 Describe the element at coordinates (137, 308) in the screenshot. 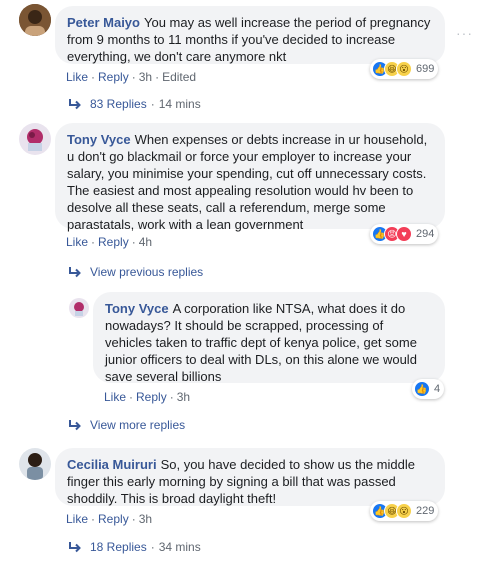

I see `reply-author: Tony Vyce` at that location.